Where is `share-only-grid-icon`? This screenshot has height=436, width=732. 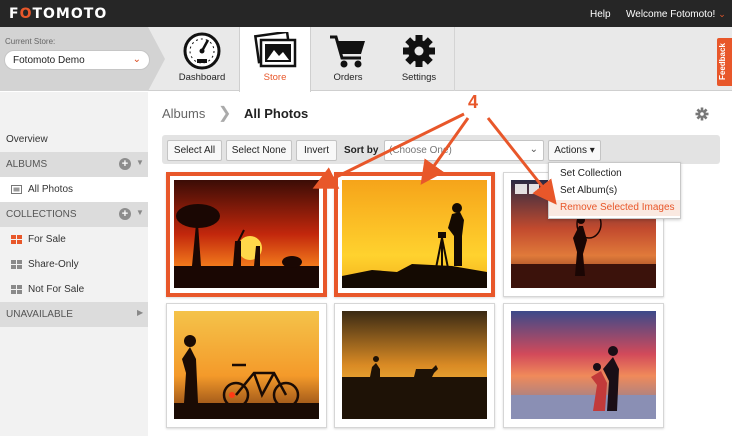
share-only-grid-icon is located at coordinates (16, 264).